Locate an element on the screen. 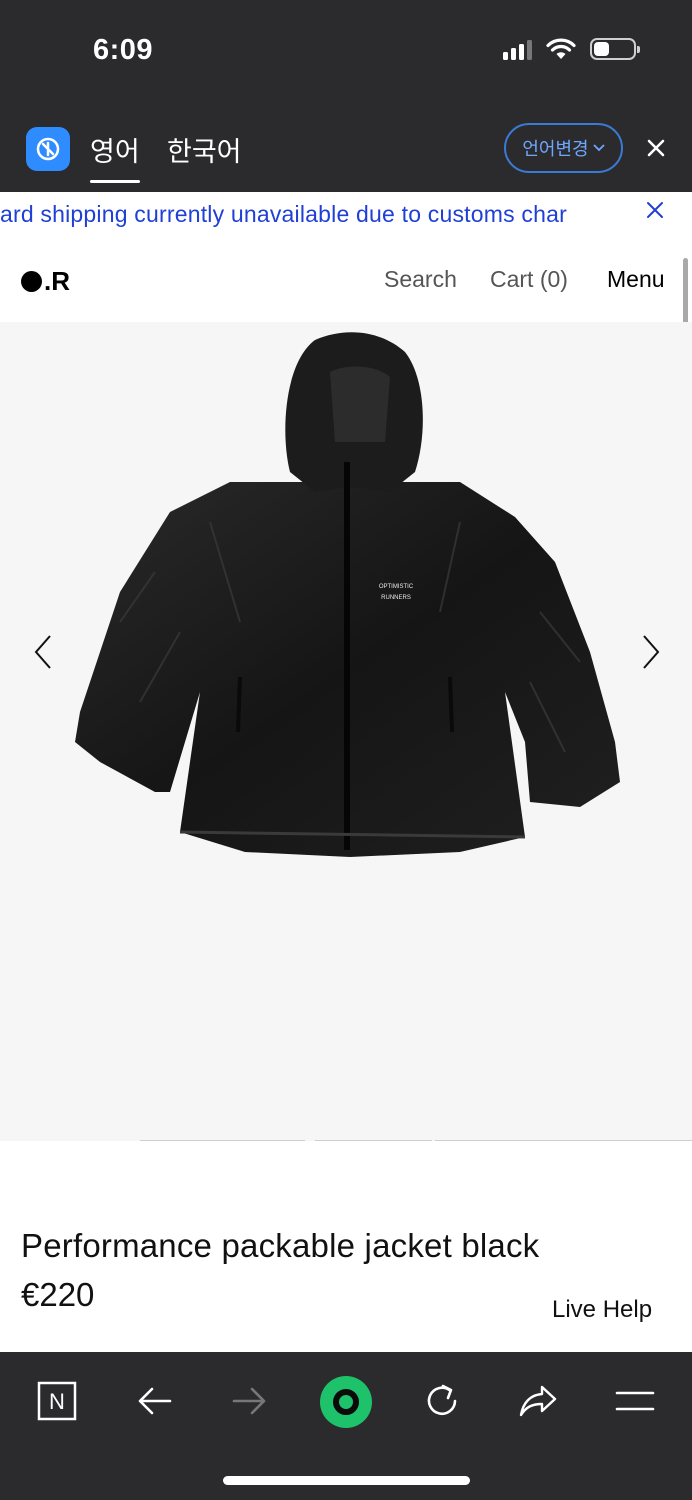 The height and width of the screenshot is (1500, 692). site-header: .R Search Cart (0) Menu is located at coordinates (346, 280).